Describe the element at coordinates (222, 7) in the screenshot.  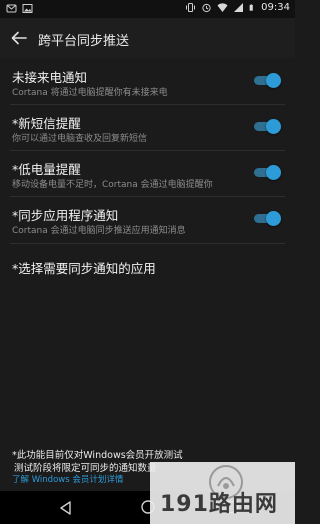
I see `wifi-icon` at that location.